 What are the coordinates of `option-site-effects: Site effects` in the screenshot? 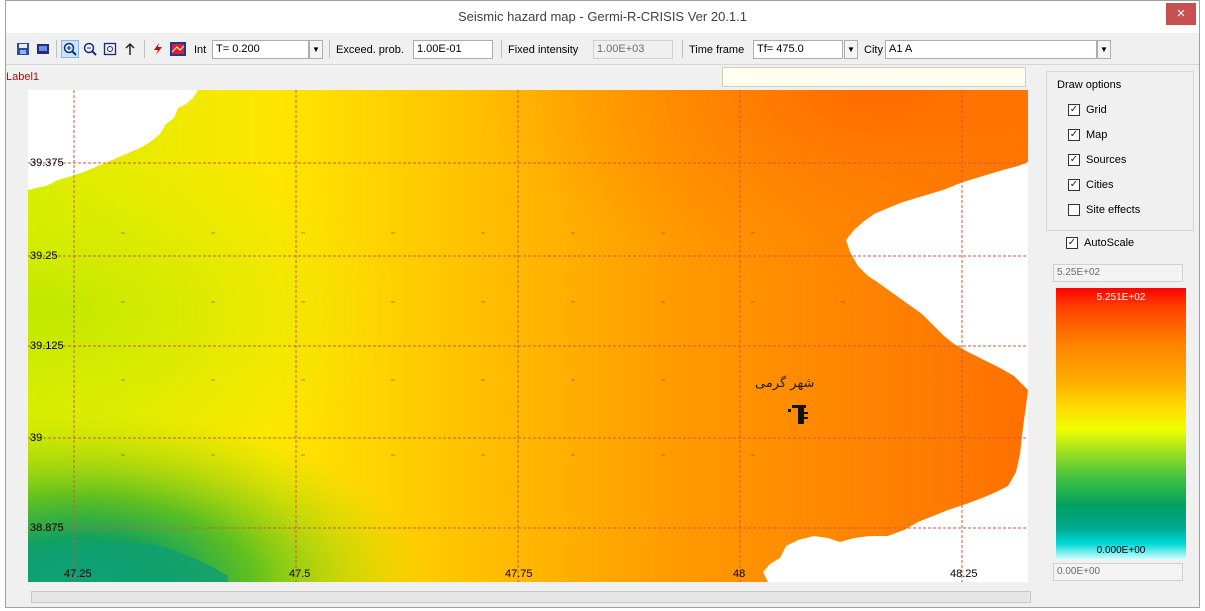 It's located at (1104, 210).